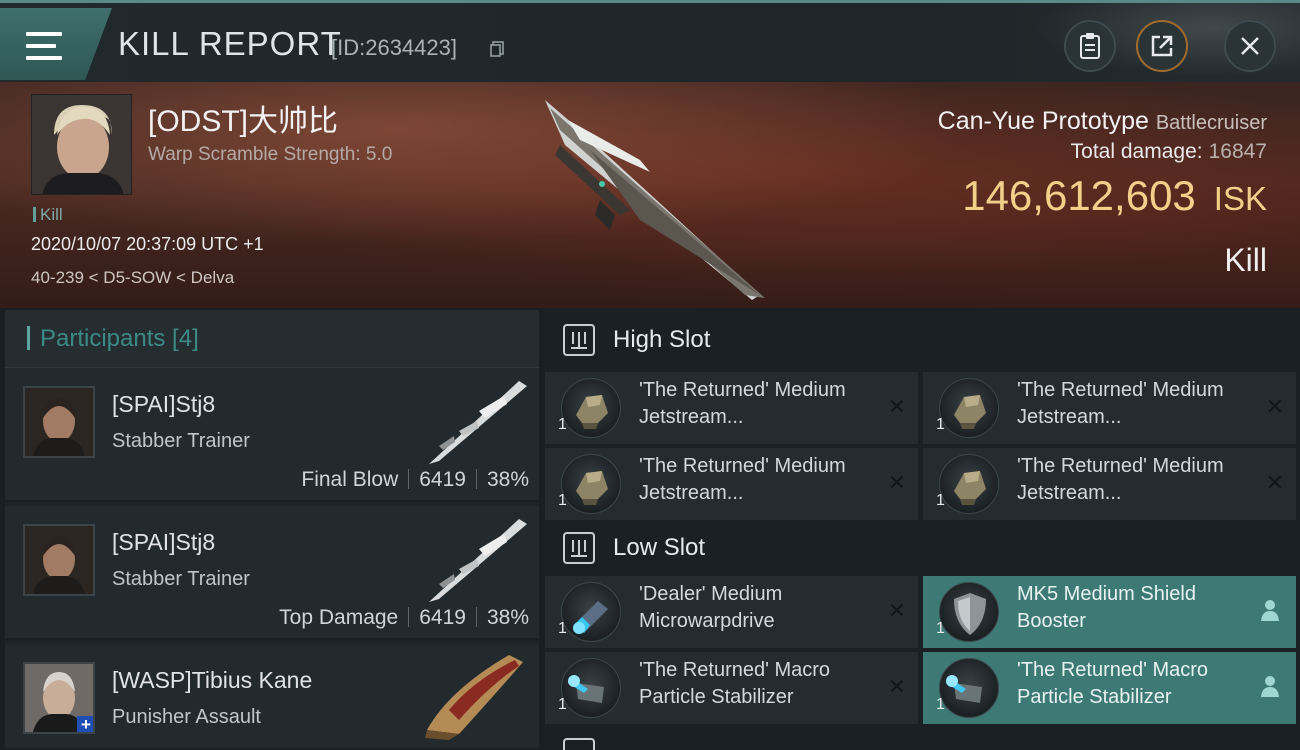 The image size is (1300, 750). What do you see at coordinates (1237, 151) in the screenshot?
I see `total-damage-value: 16847` at bounding box center [1237, 151].